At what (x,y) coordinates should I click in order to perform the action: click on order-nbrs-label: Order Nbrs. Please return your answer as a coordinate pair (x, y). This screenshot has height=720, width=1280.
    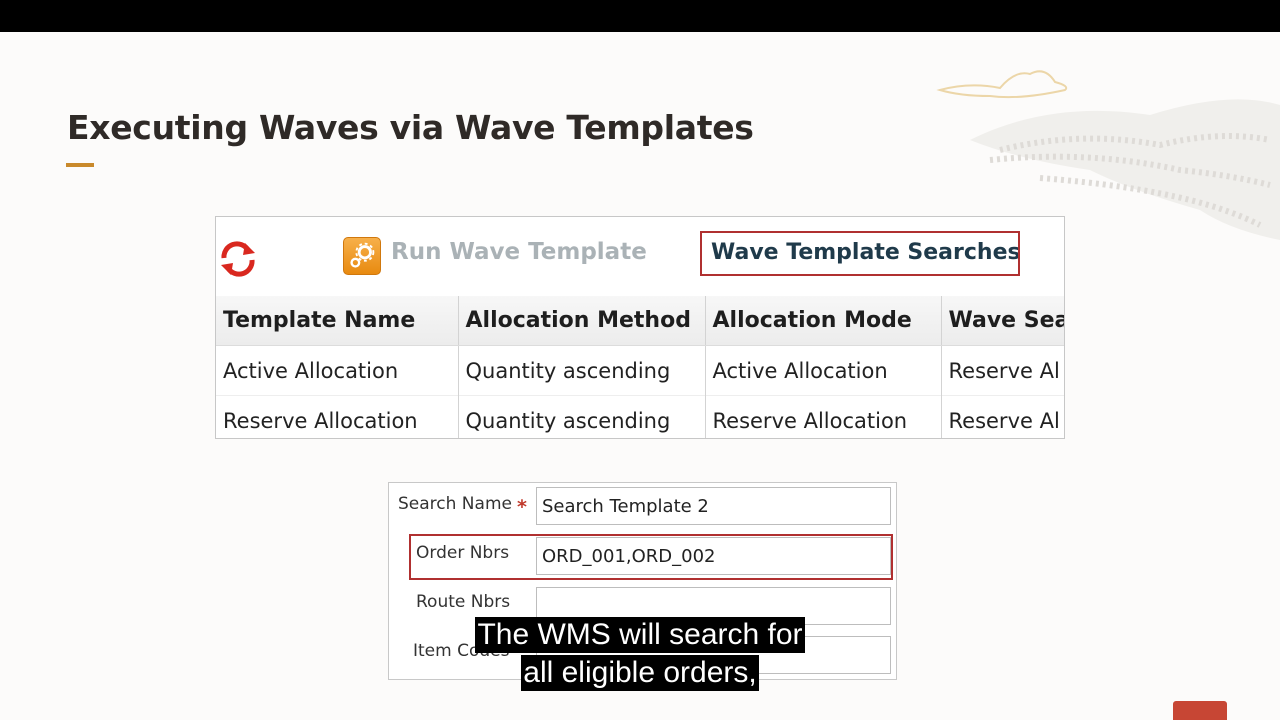
    Looking at the image, I should click on (463, 553).